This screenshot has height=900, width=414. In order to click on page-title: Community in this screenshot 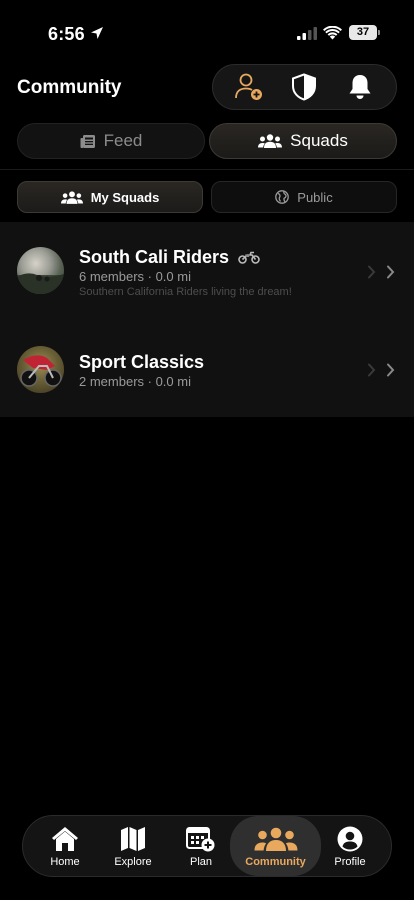, I will do `click(69, 87)`.